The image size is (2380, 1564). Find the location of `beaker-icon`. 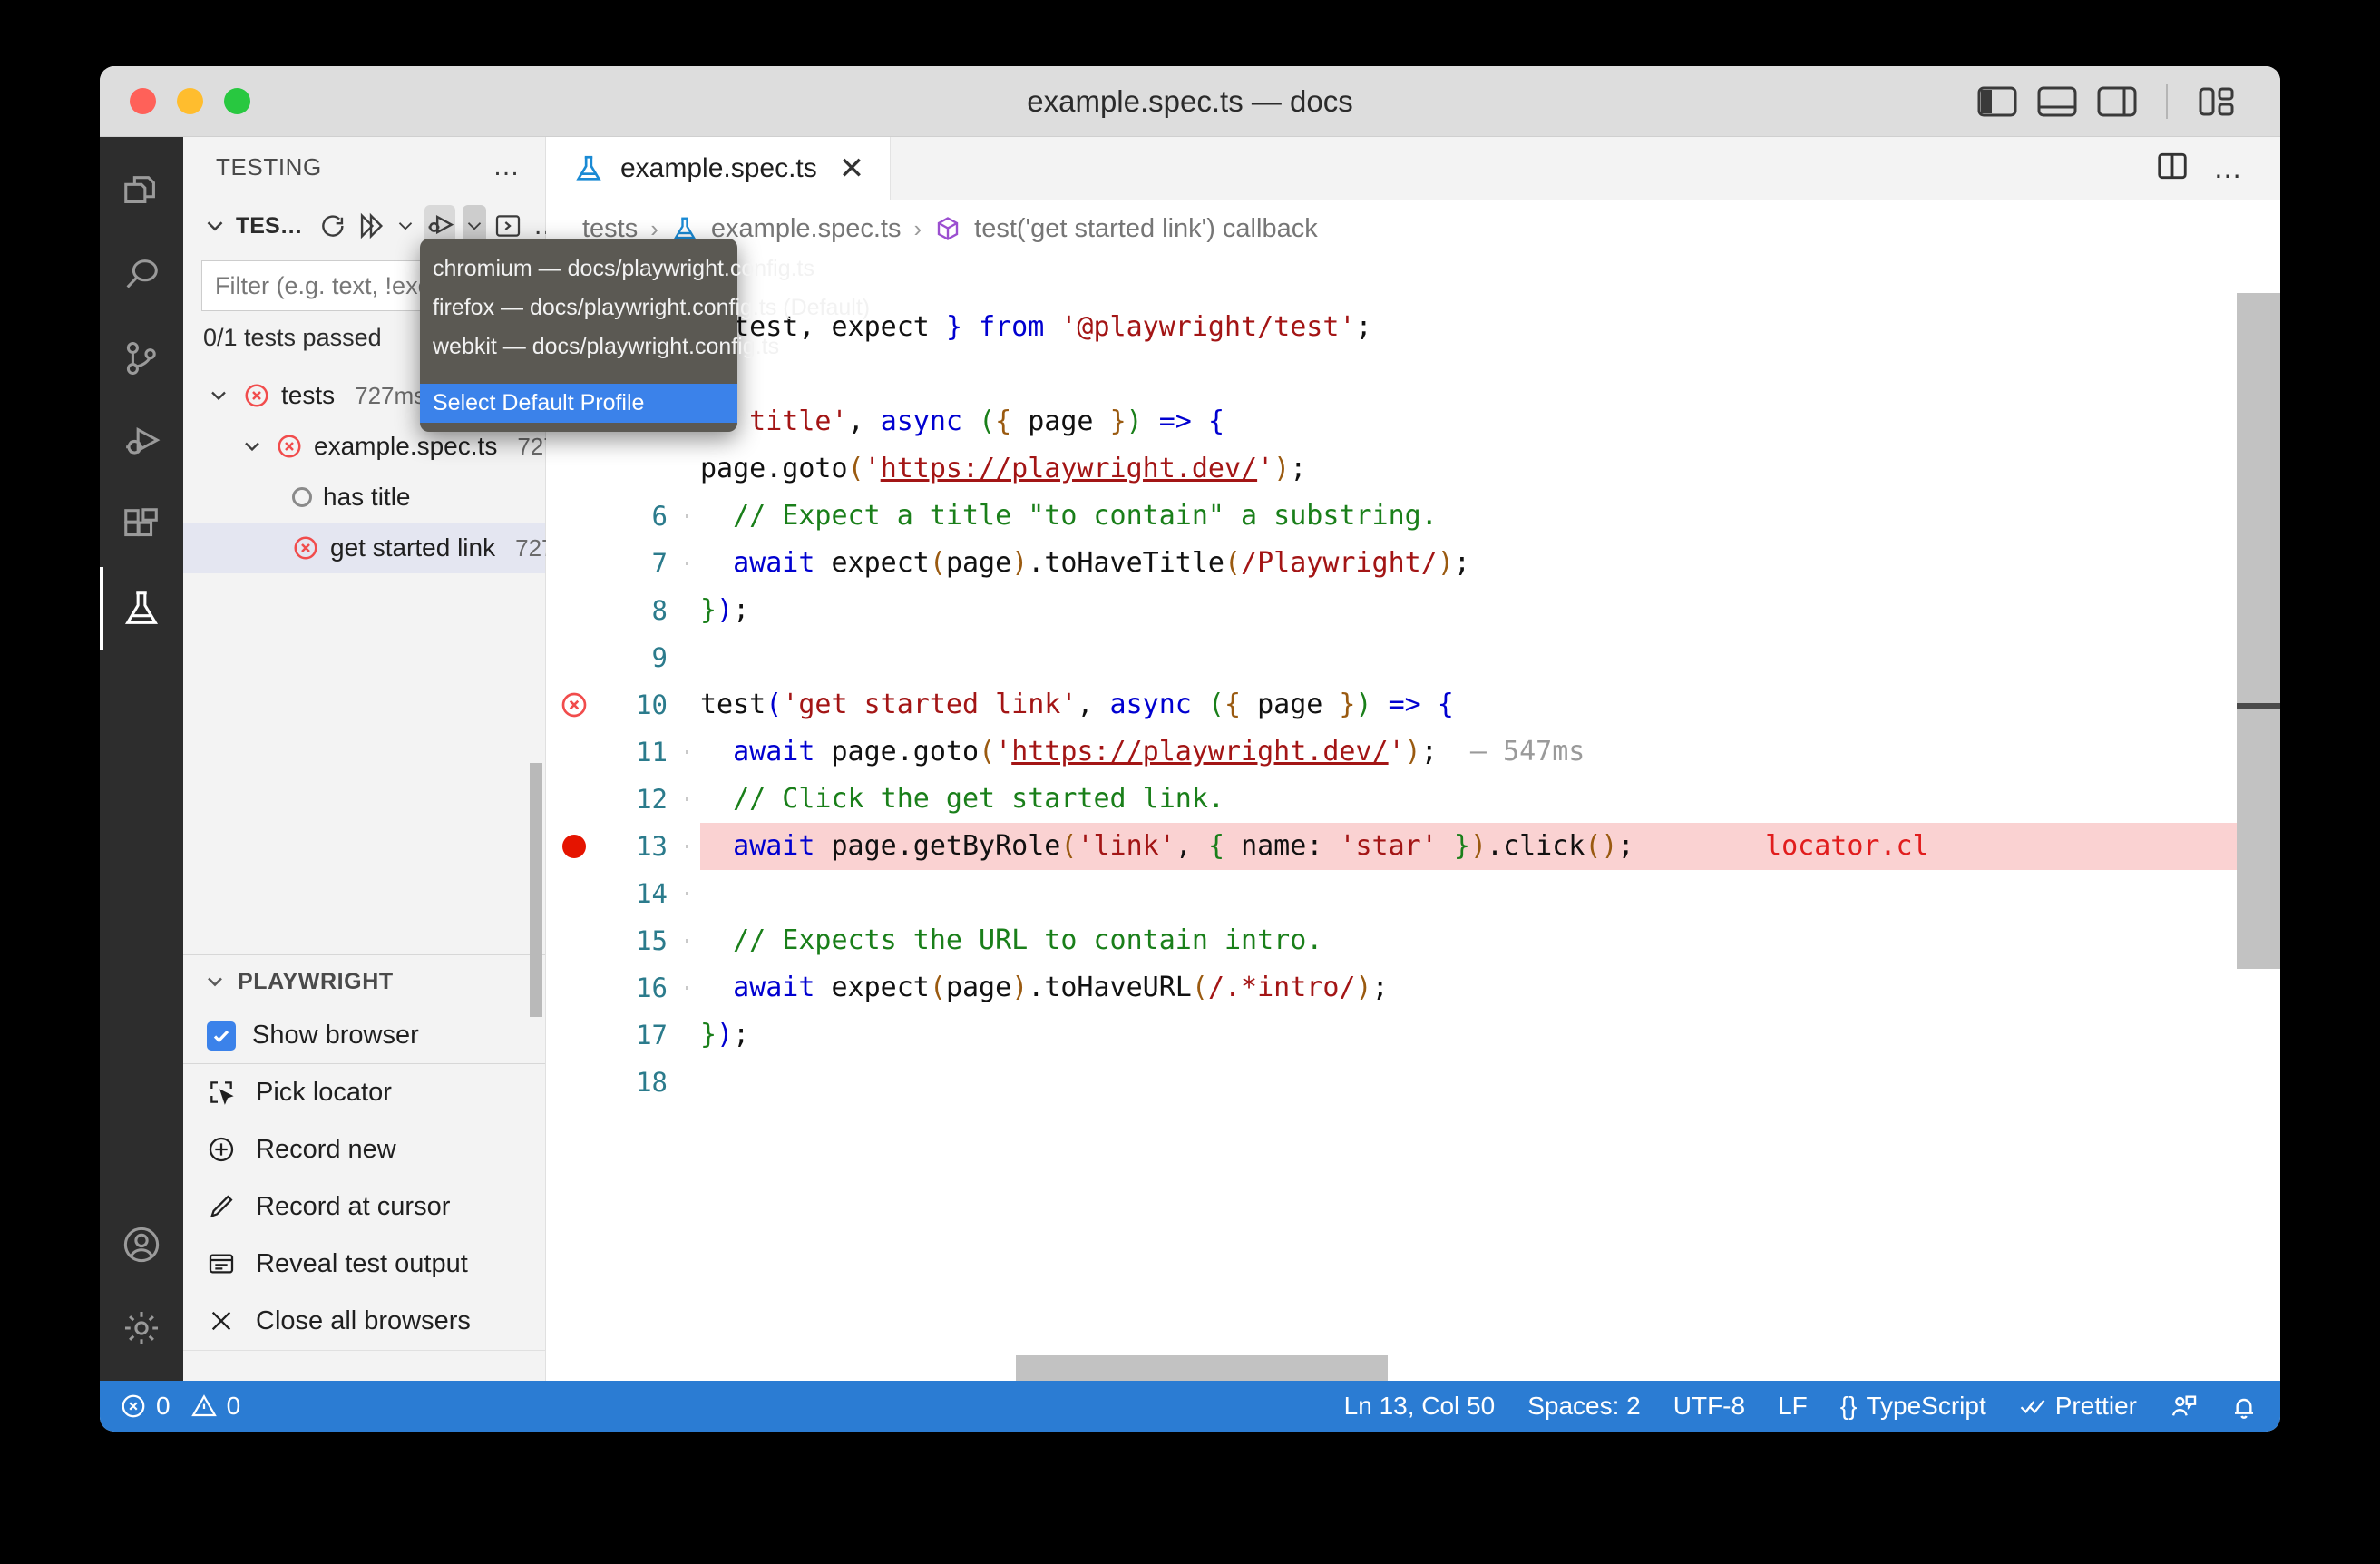

beaker-icon is located at coordinates (588, 168).